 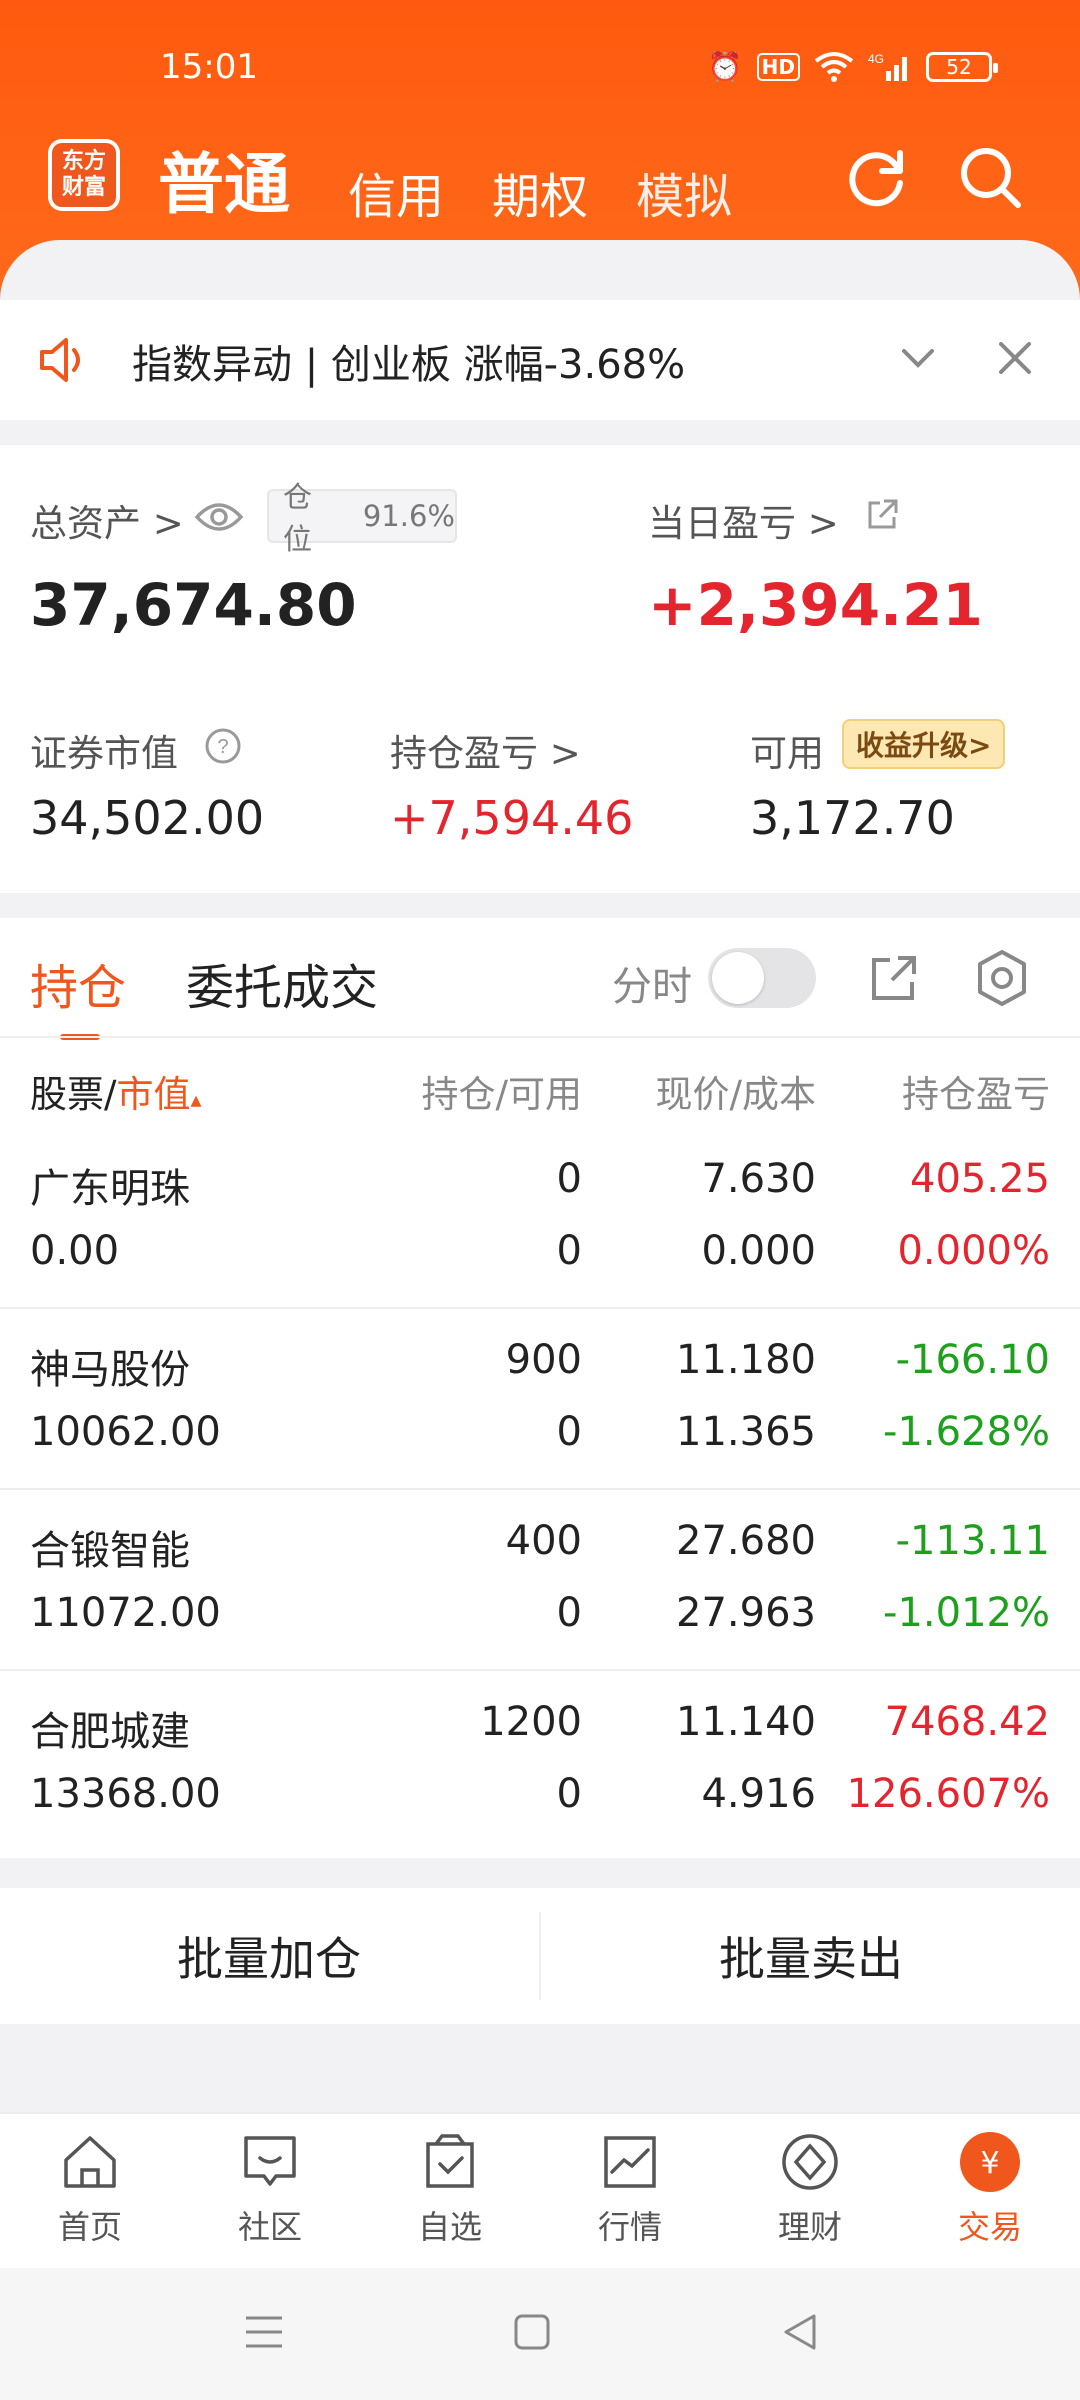 I want to click on hd-icon: HD, so click(x=778, y=66).